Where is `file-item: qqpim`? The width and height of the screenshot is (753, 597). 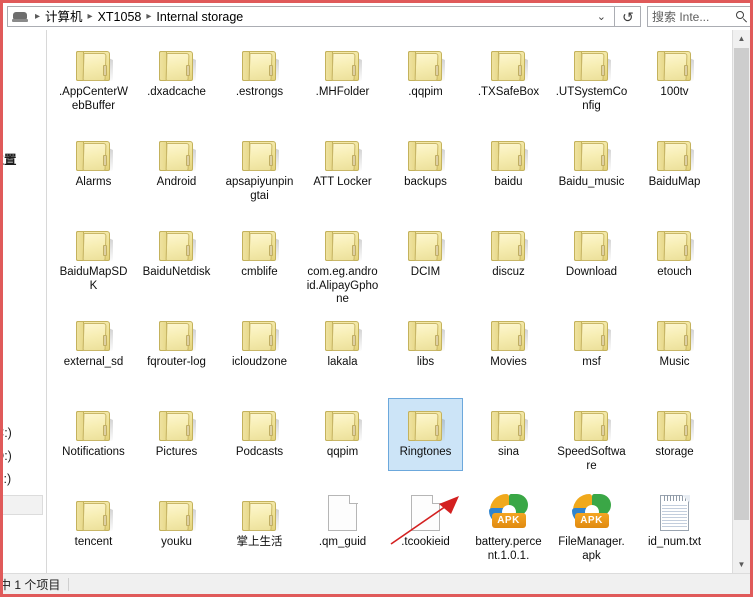 file-item: qqpim is located at coordinates (342, 441).